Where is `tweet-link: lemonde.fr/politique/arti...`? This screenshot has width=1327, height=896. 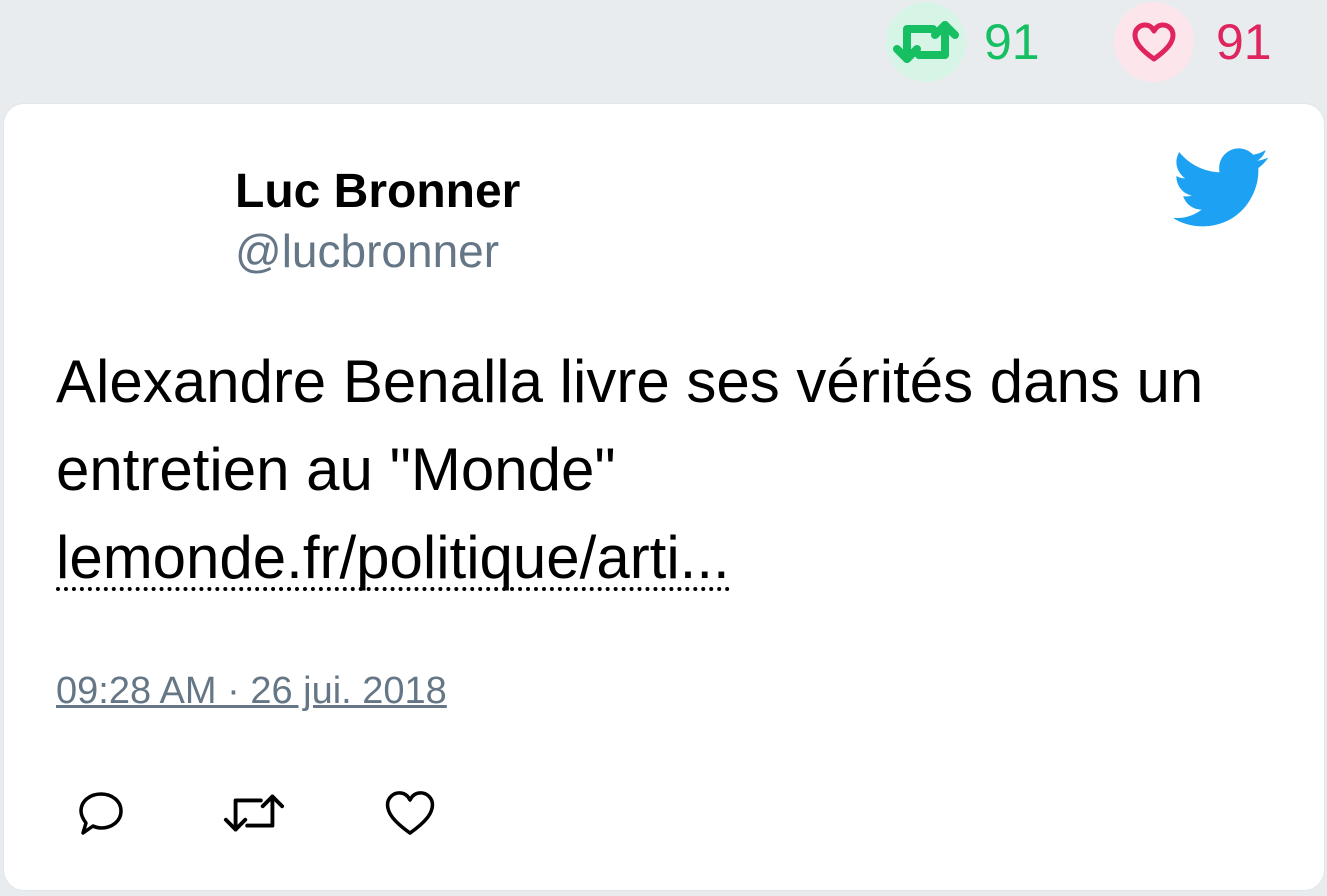 tweet-link: lemonde.fr/politique/arti... is located at coordinates (393, 559).